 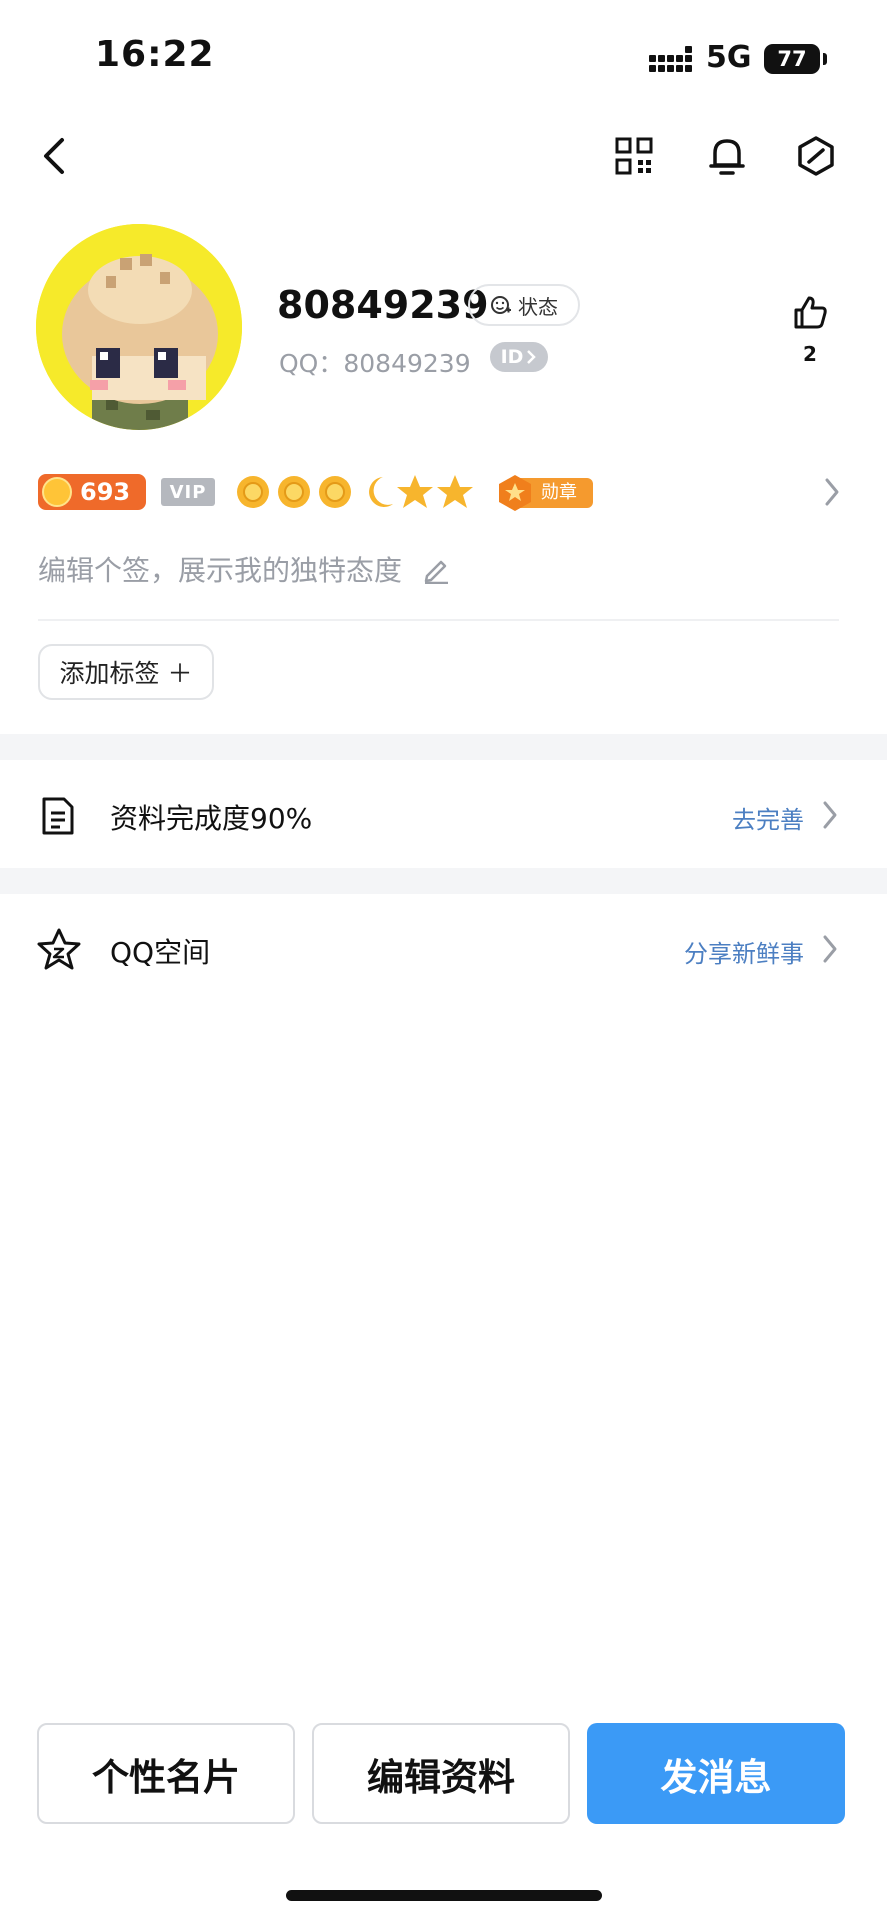 I want to click on qzone-row: QQ空间 分享新鲜事, so click(x=443, y=949).